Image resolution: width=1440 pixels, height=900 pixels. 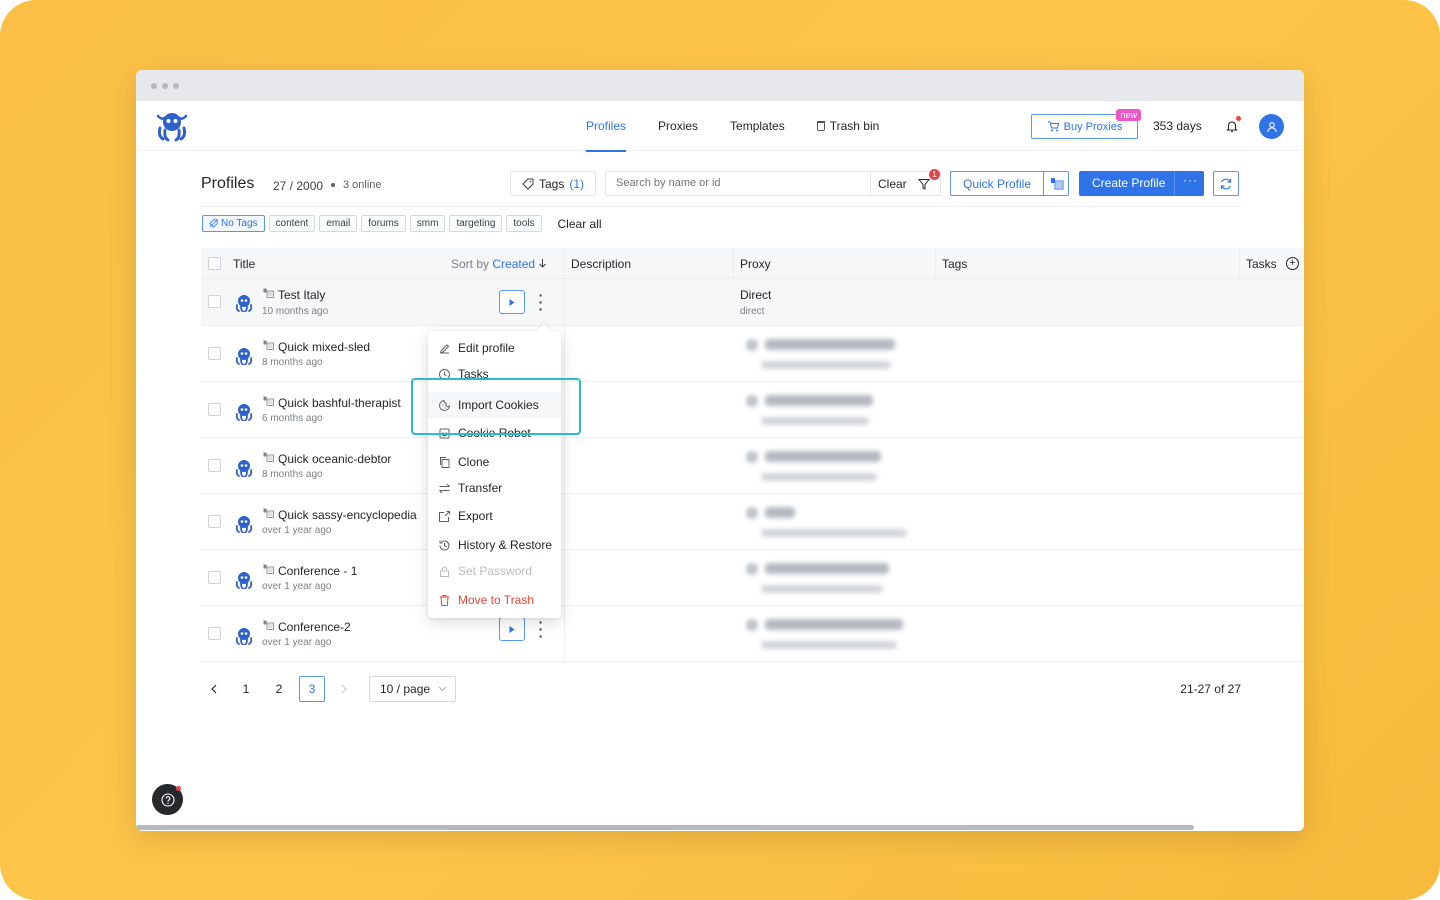 I want to click on prev-page-button, so click(x=214, y=689).